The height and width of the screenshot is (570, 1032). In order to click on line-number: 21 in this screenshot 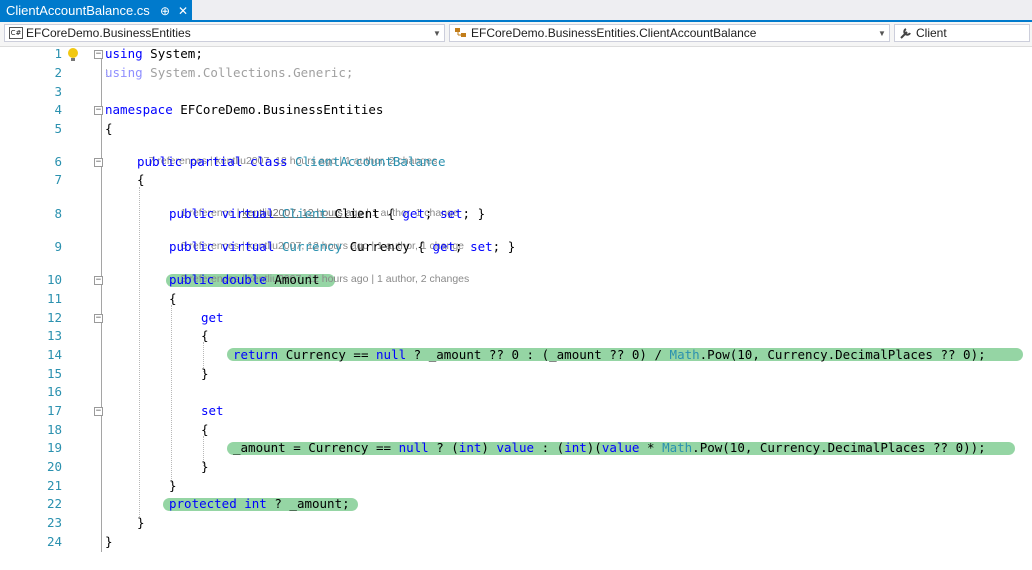, I will do `click(54, 485)`.